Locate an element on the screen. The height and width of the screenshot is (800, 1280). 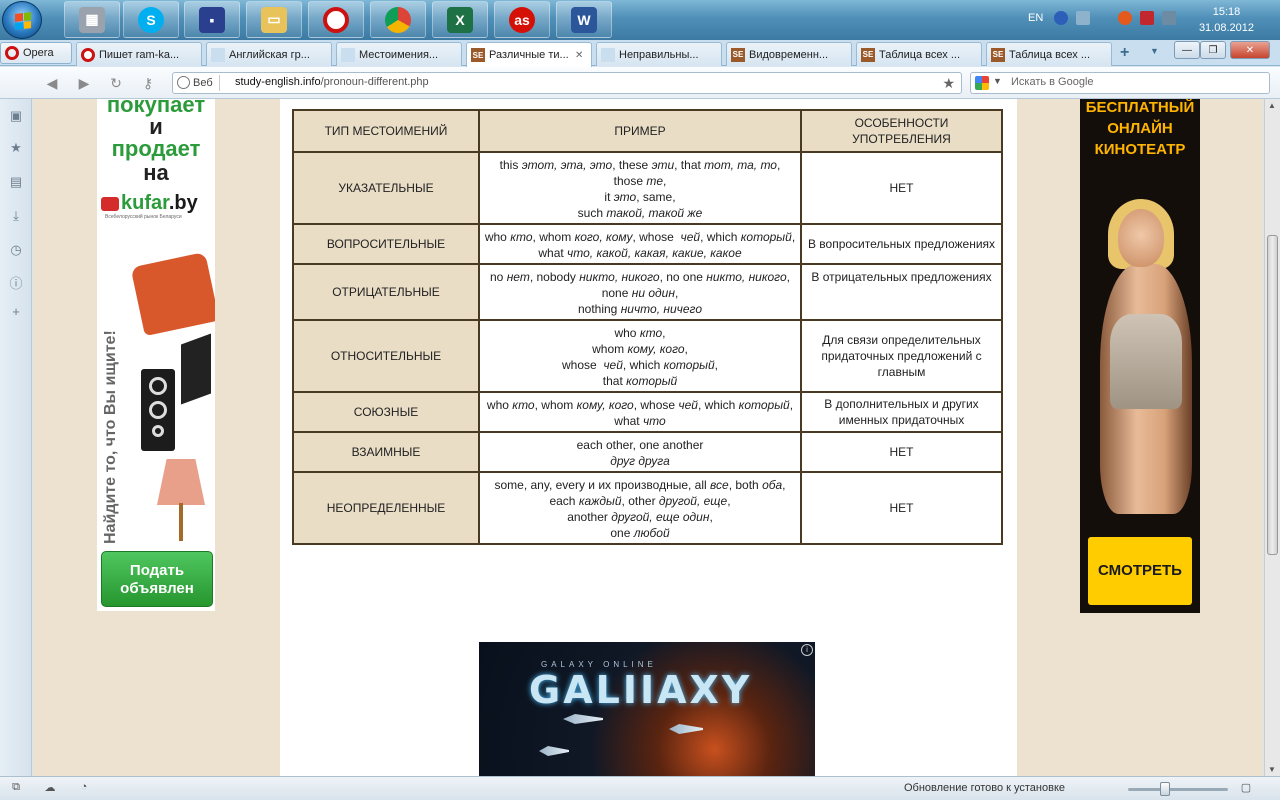
taskbar-opera is located at coordinates (336, 19).